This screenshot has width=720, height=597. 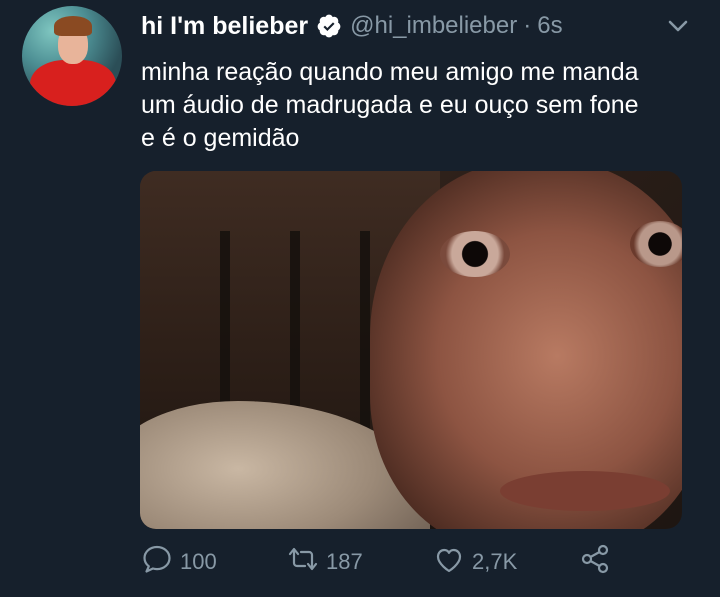 What do you see at coordinates (178, 562) in the screenshot?
I see `reply-button: 100` at bounding box center [178, 562].